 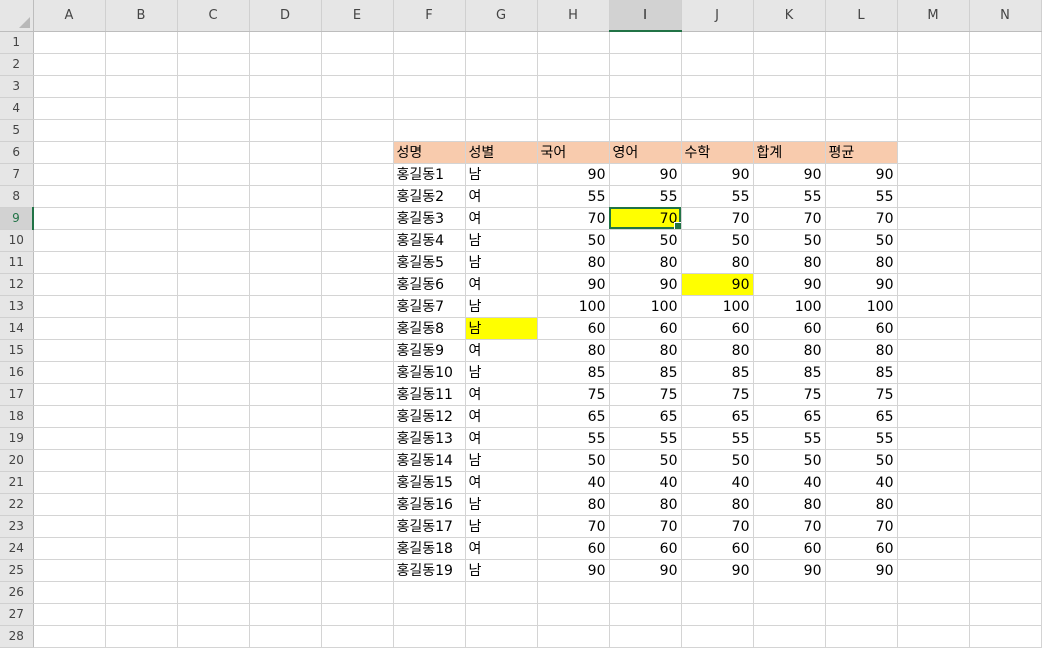 I want to click on row-header-28: 28, so click(x=17, y=636).